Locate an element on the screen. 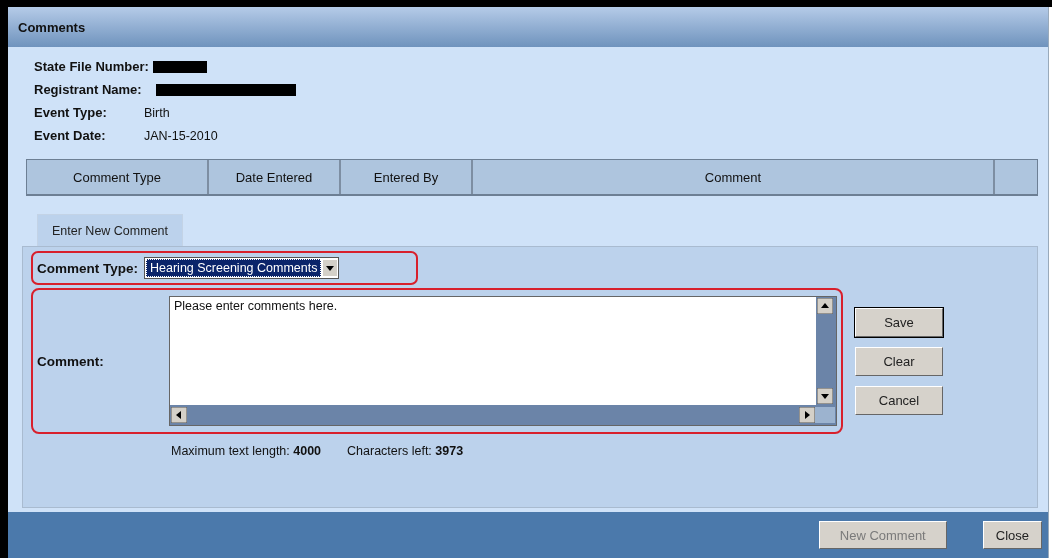 The width and height of the screenshot is (1052, 558). characters-left-note: Characters left: 3973 is located at coordinates (405, 451).